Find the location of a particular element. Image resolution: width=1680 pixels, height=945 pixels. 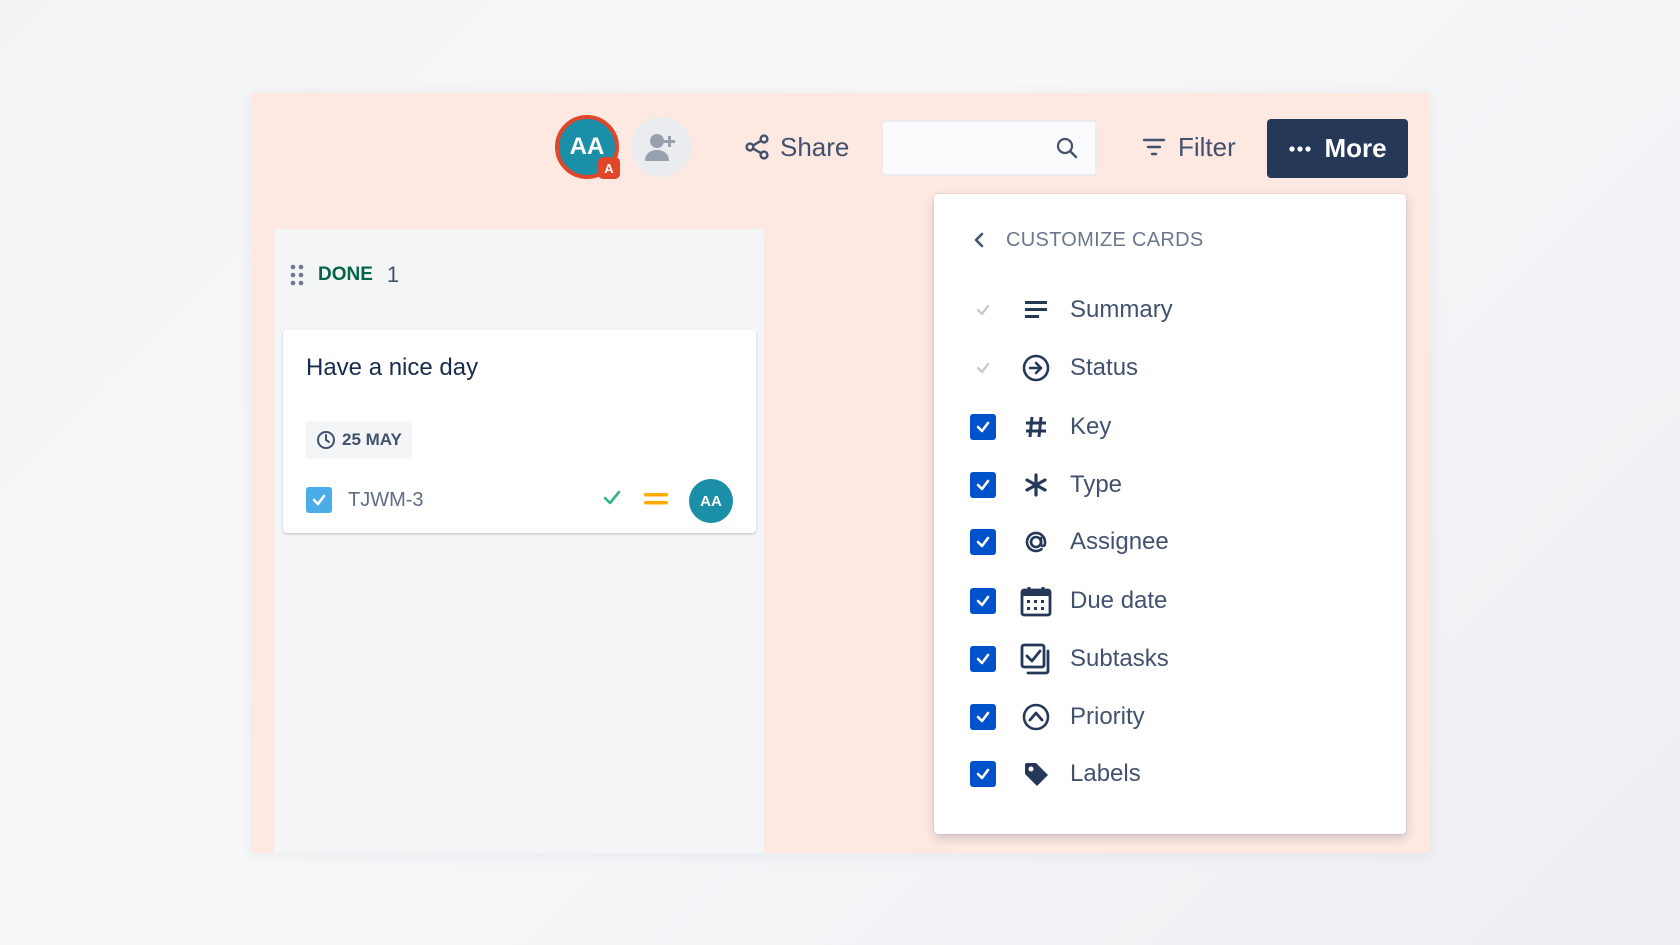

checkbox-labels is located at coordinates (983, 774).